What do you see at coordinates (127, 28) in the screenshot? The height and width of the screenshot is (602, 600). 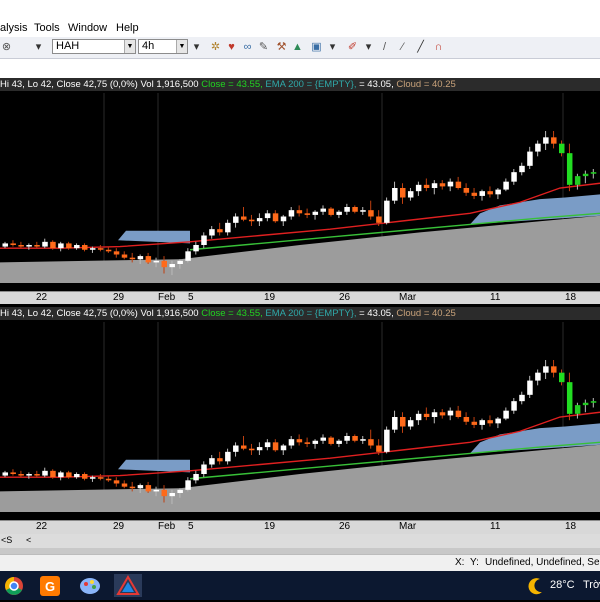 I see `menu-help: Help` at bounding box center [127, 28].